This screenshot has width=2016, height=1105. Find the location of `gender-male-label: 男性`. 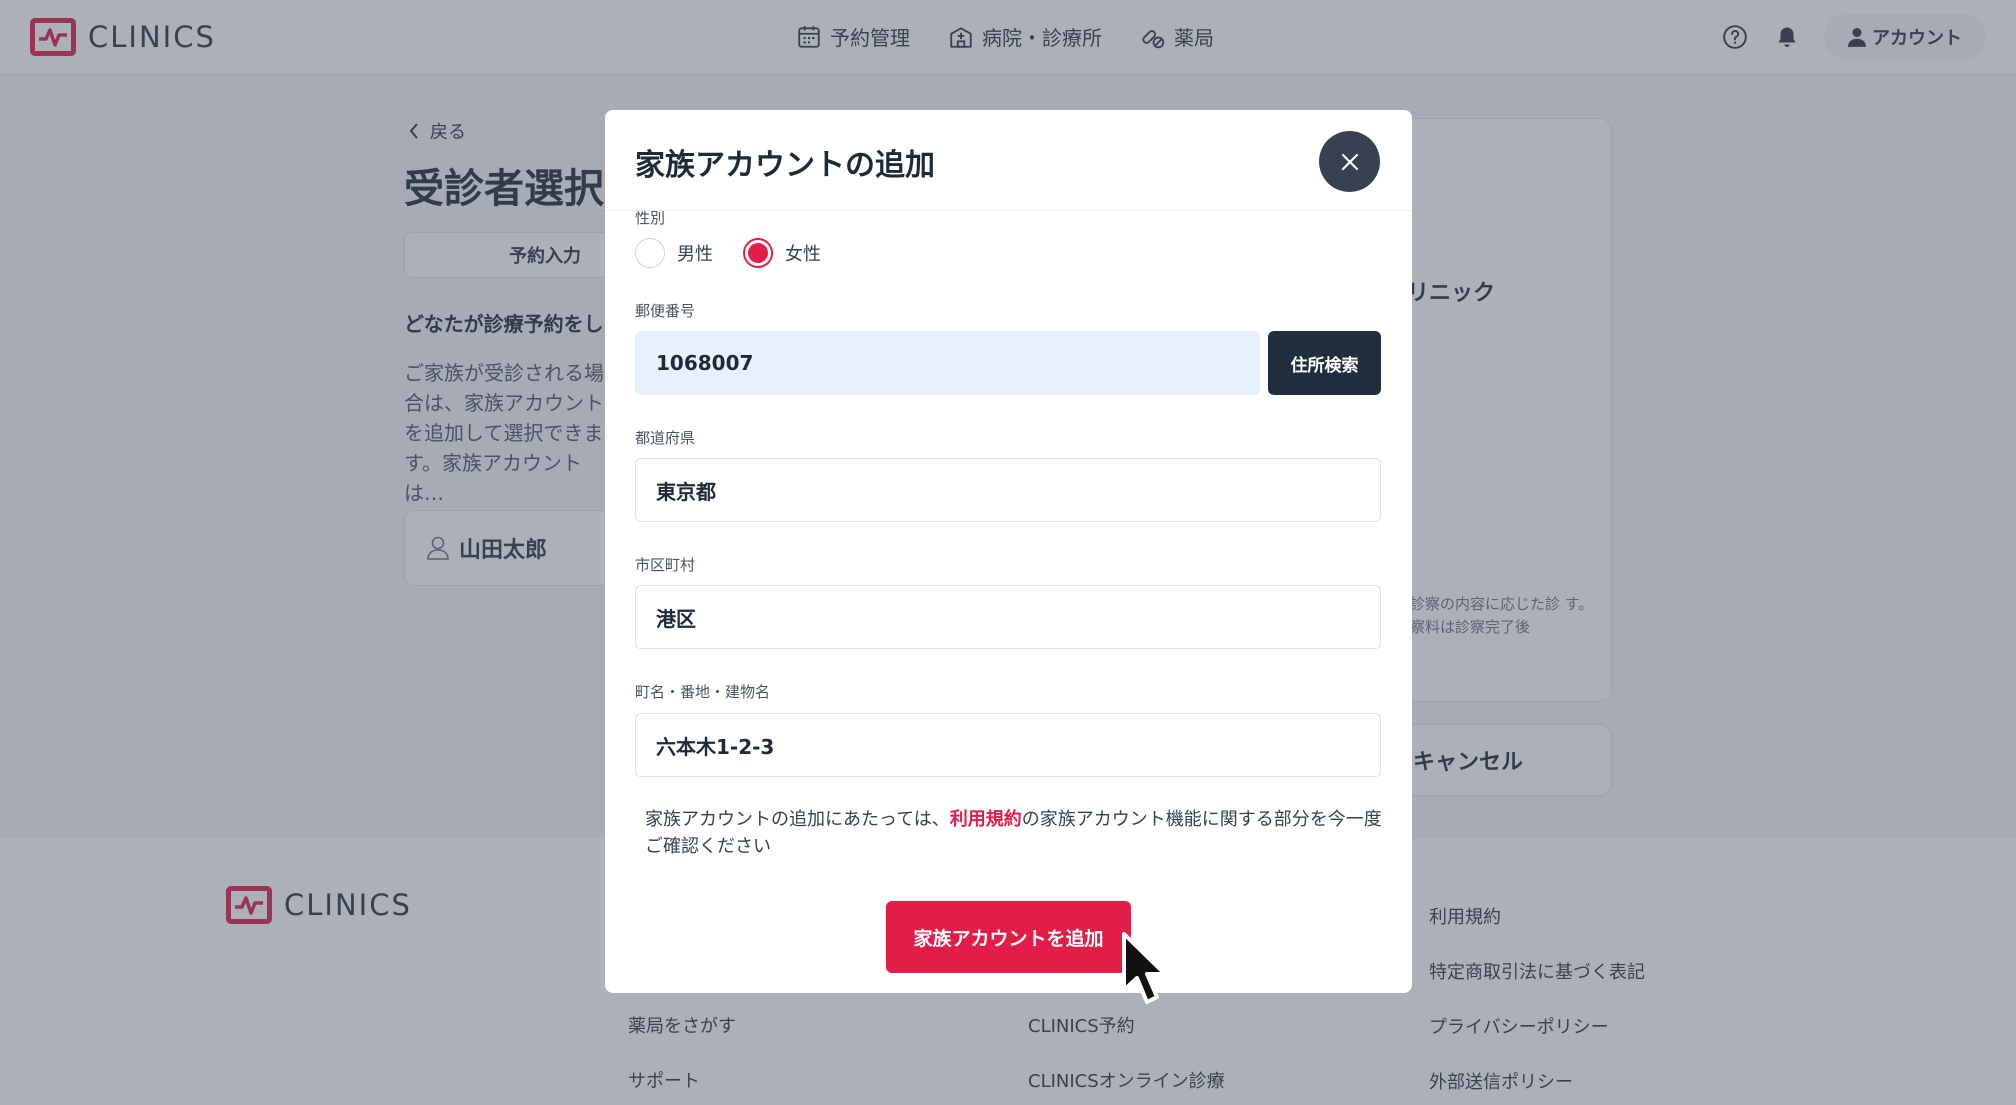

gender-male-label: 男性 is located at coordinates (695, 253).